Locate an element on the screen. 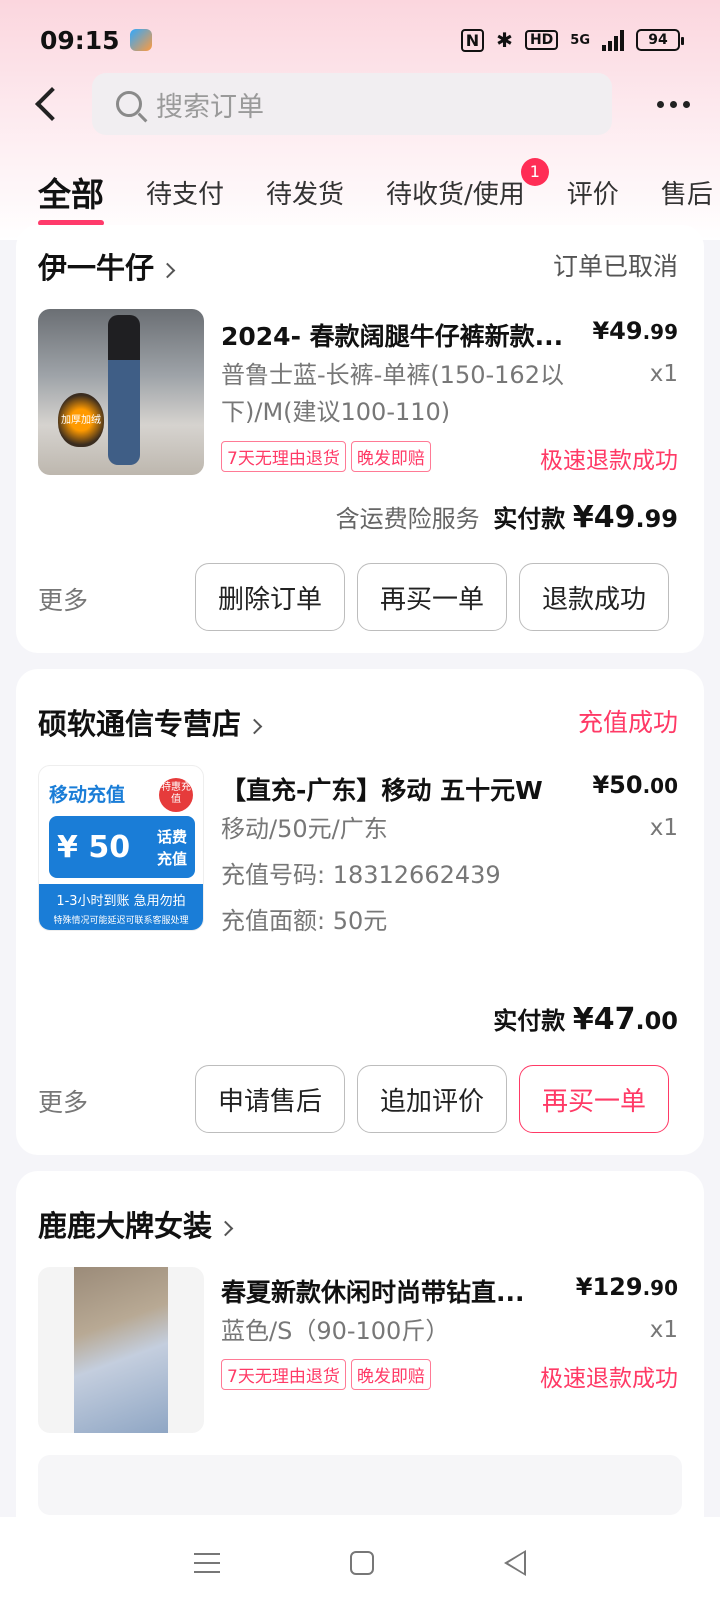  network-type: 5G is located at coordinates (580, 40).